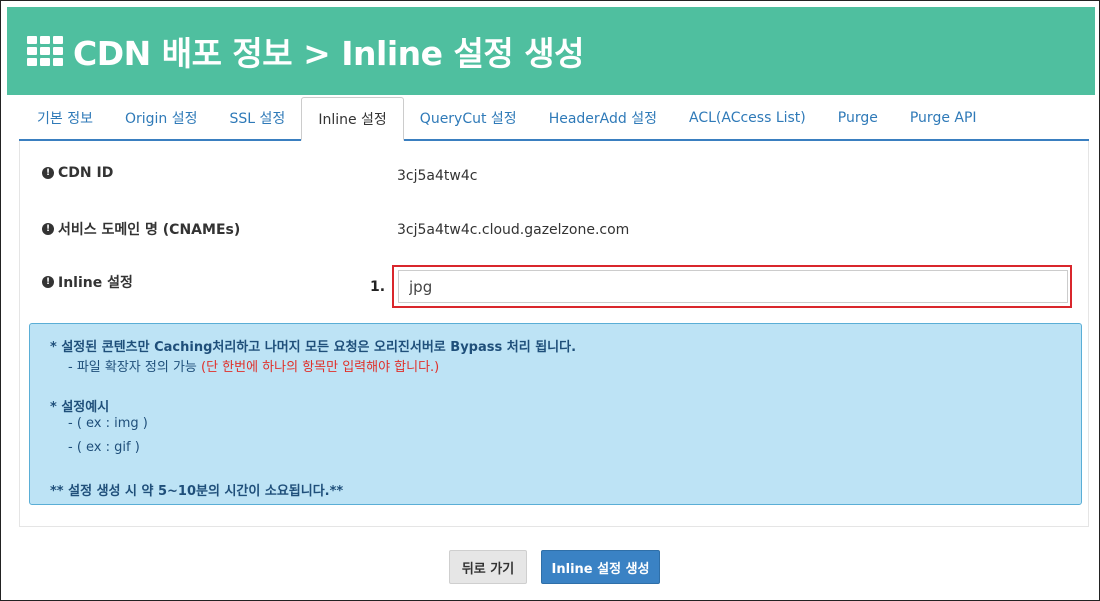 The width and height of the screenshot is (1100, 601). I want to click on notice-line-2: - 파일 확장자 정의 가능 (단 한번에 하나의 항목만 입력해야 합니다.), so click(253, 365).